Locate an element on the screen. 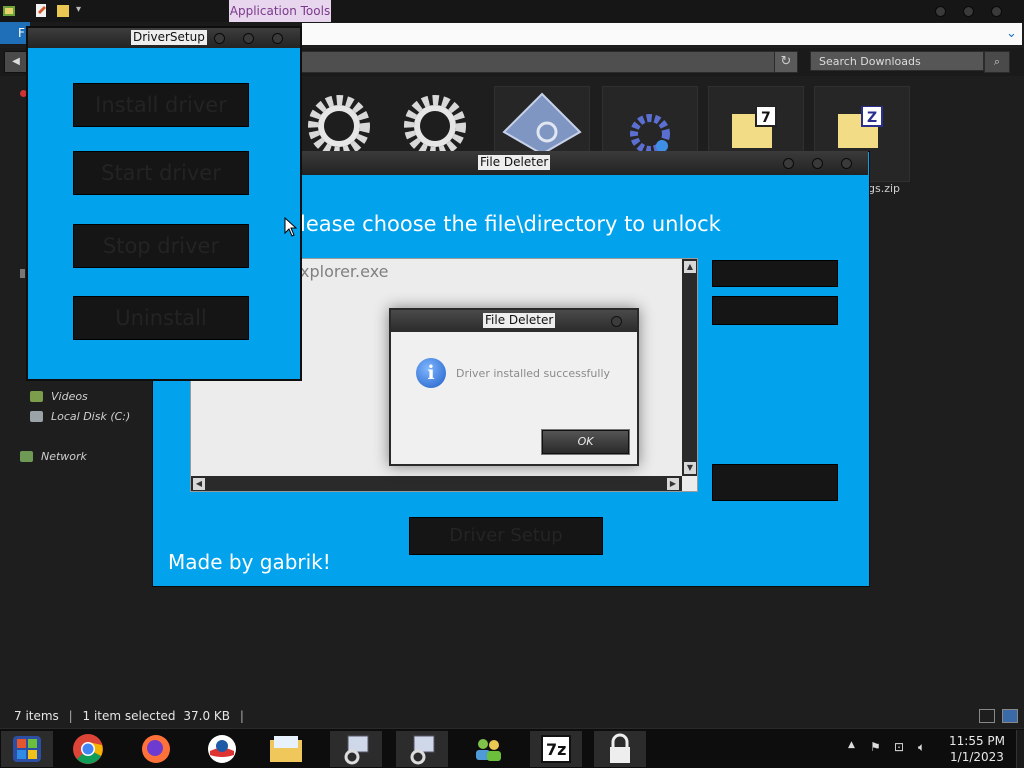 The height and width of the screenshot is (768, 1024). taskbar-users-button is located at coordinates (488, 749).